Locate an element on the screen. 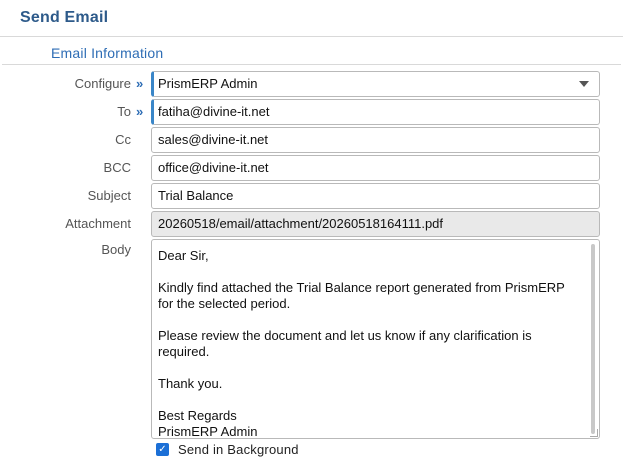 The width and height of the screenshot is (623, 468). dialog-header: Send Email is located at coordinates (311, 18).